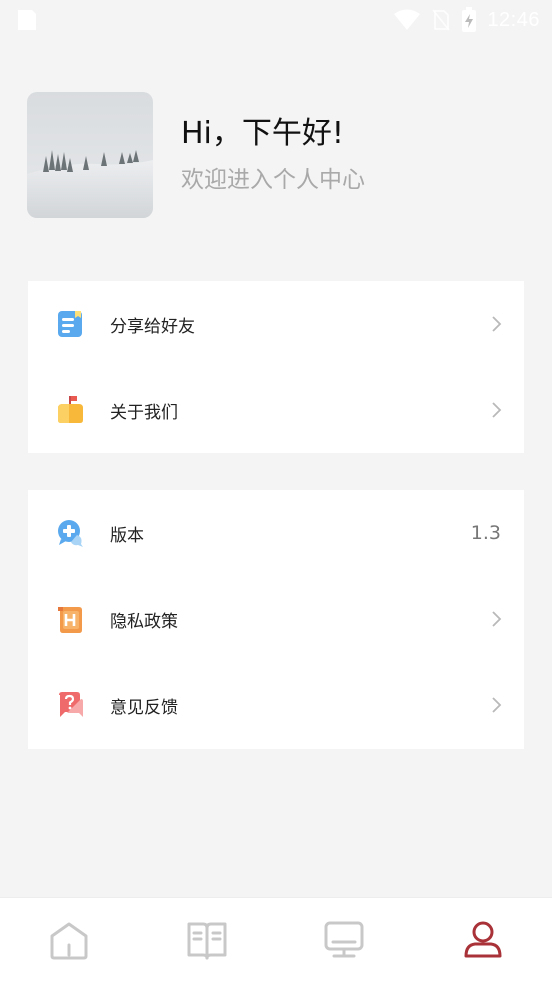 The height and width of the screenshot is (982, 552). Describe the element at coordinates (276, 533) in the screenshot. I see `menu-item-version: 版本 1.3` at that location.